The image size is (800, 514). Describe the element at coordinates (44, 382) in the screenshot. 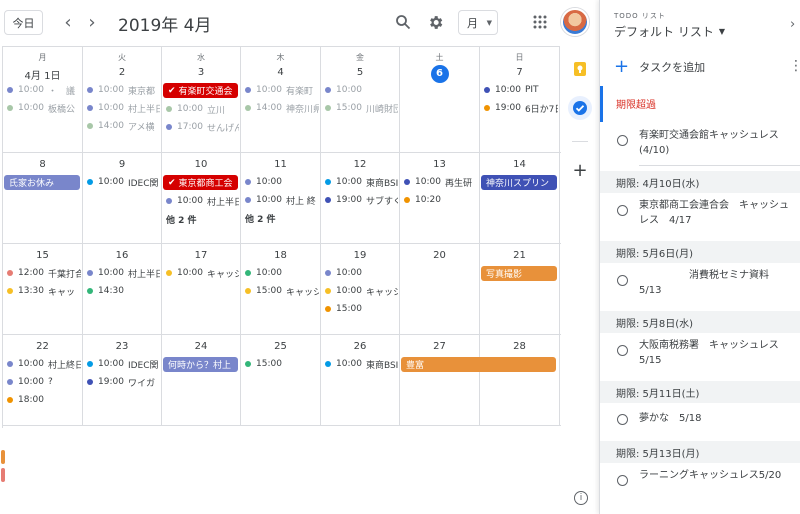

I see `timed-event: 10:00?` at that location.